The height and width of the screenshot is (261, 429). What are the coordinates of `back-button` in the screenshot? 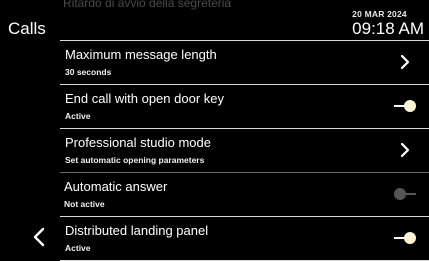 It's located at (39, 237).